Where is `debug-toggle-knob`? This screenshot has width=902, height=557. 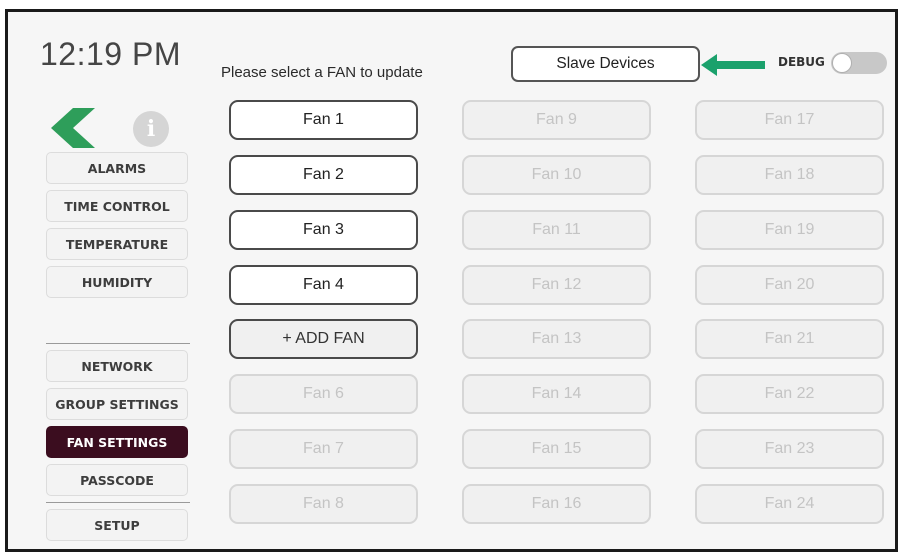
debug-toggle-knob is located at coordinates (842, 63).